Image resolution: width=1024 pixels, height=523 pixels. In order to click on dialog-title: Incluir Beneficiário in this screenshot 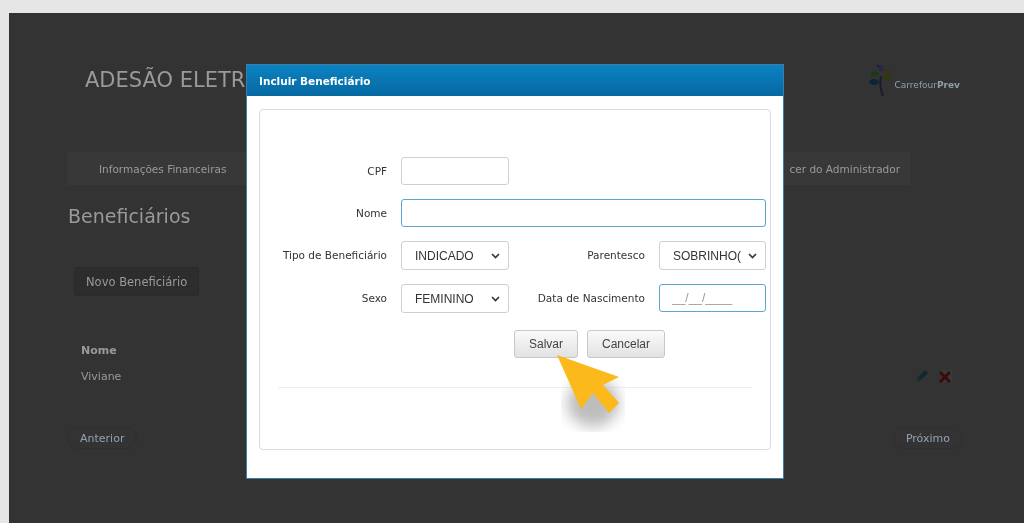, I will do `click(315, 80)`.